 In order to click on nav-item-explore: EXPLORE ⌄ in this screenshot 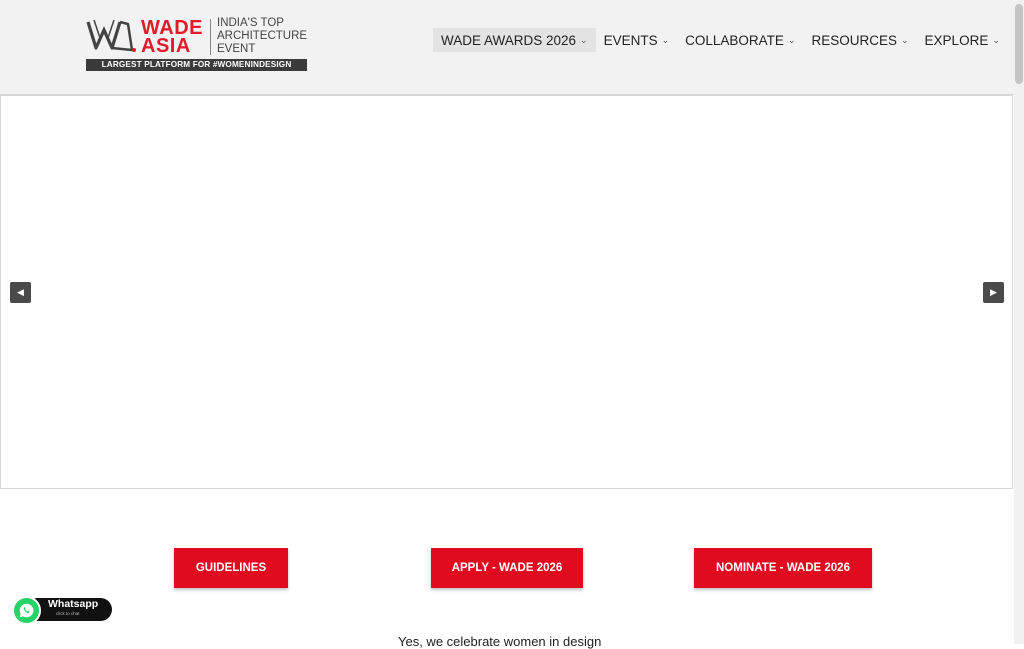, I will do `click(962, 40)`.